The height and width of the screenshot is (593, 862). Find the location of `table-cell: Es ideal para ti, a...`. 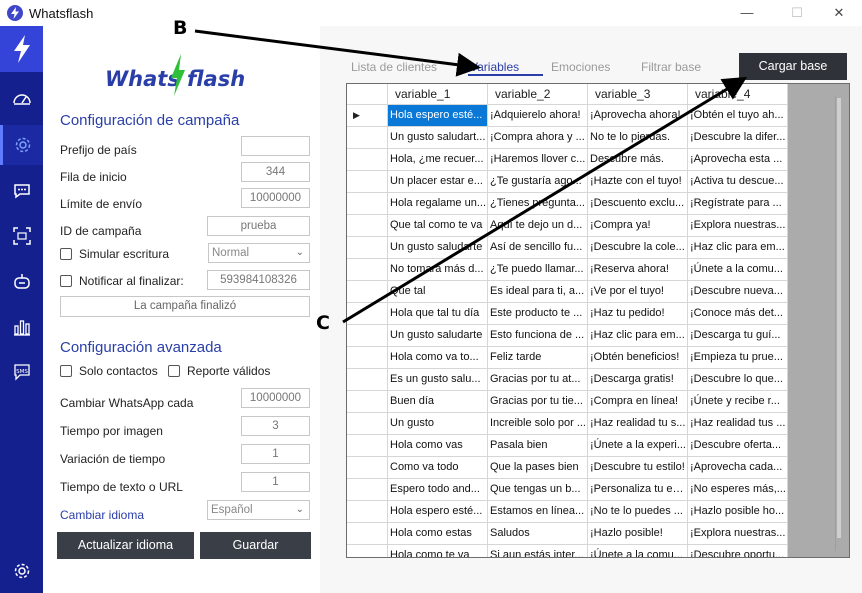

table-cell: Es ideal para ti, a... is located at coordinates (538, 292).